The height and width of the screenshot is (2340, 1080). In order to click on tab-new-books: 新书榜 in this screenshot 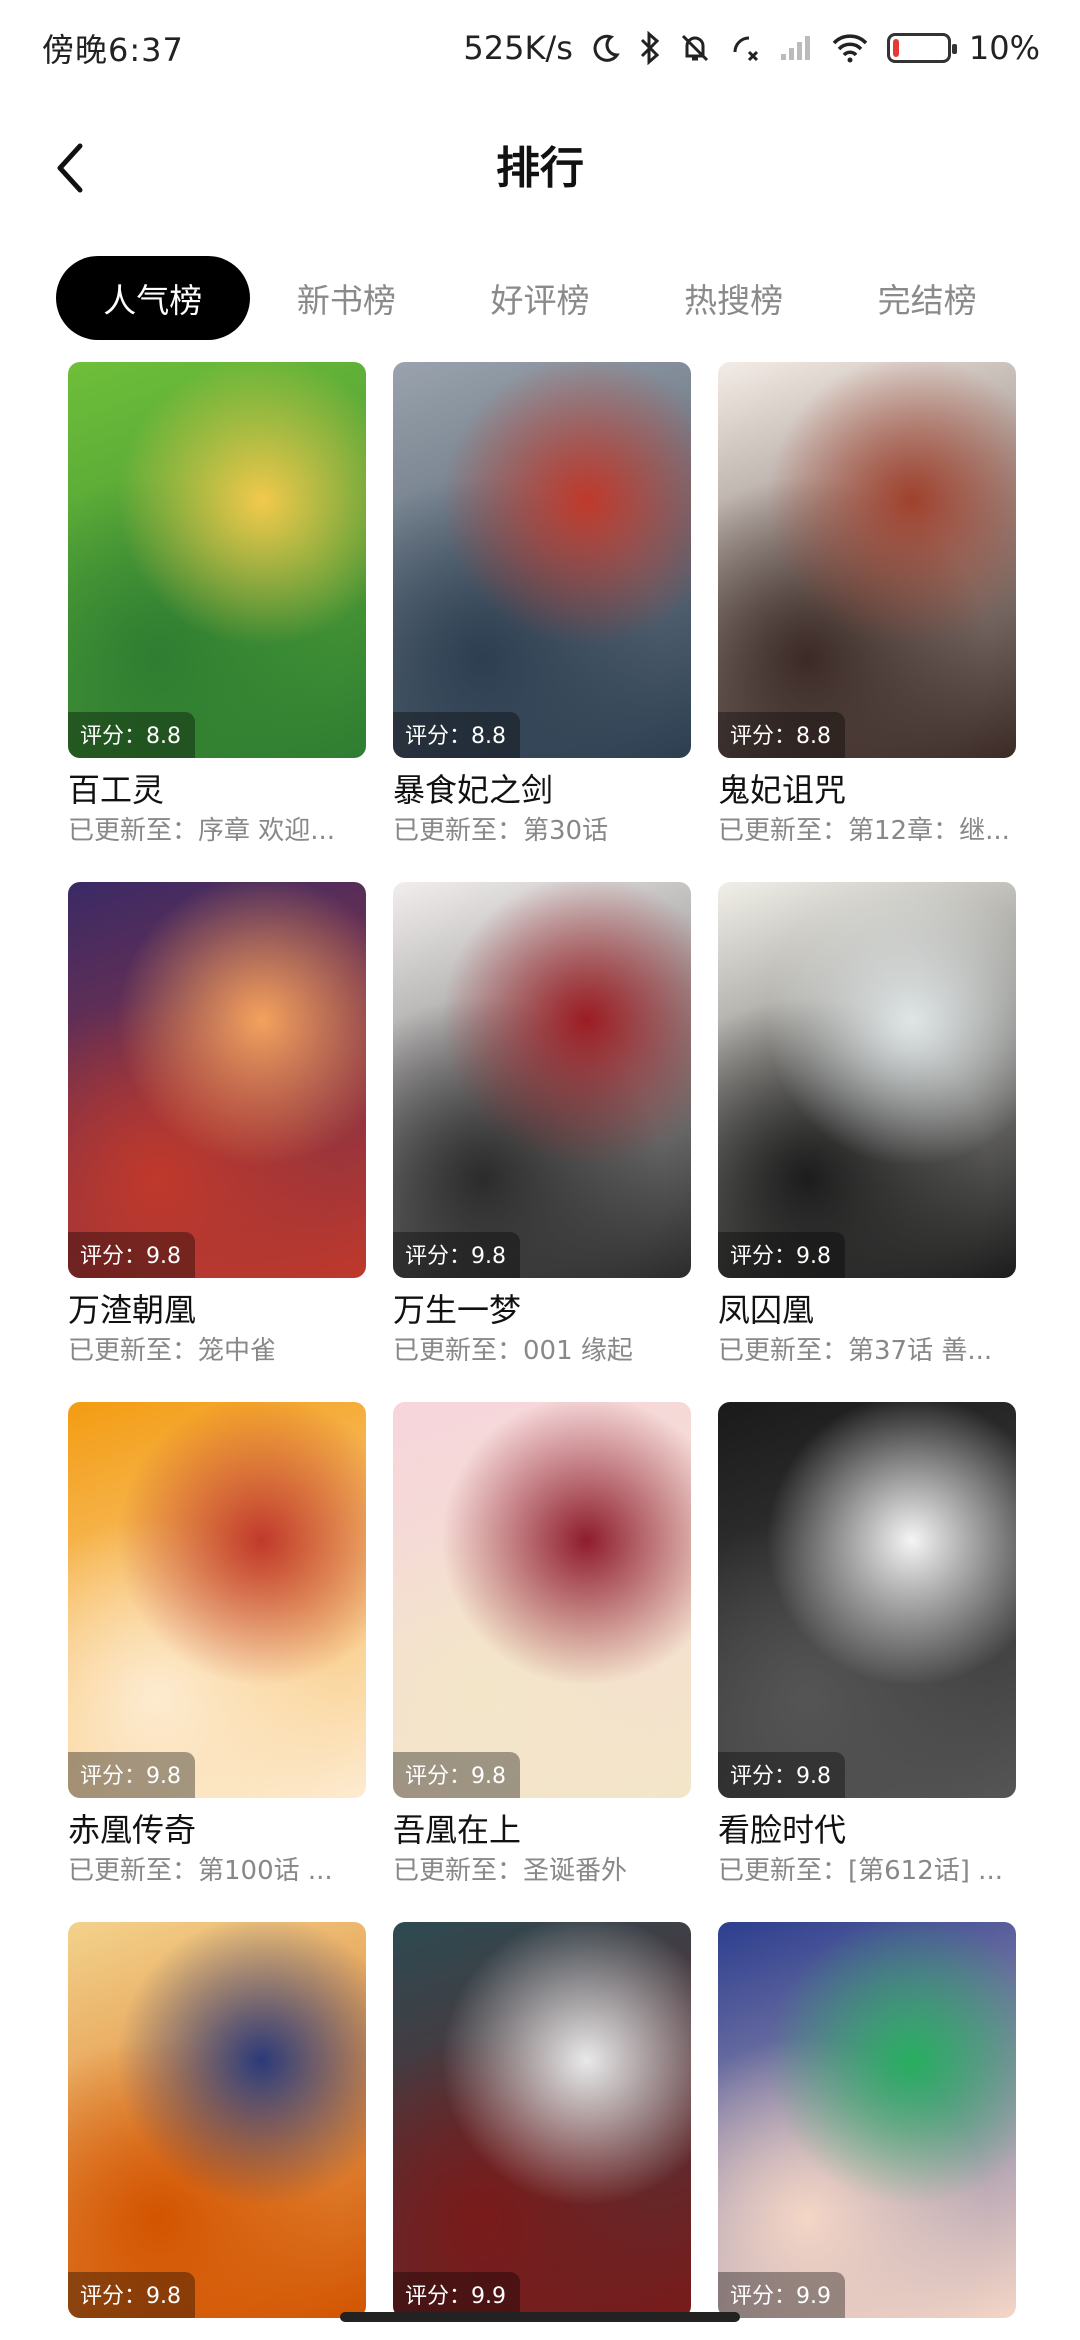, I will do `click(347, 298)`.